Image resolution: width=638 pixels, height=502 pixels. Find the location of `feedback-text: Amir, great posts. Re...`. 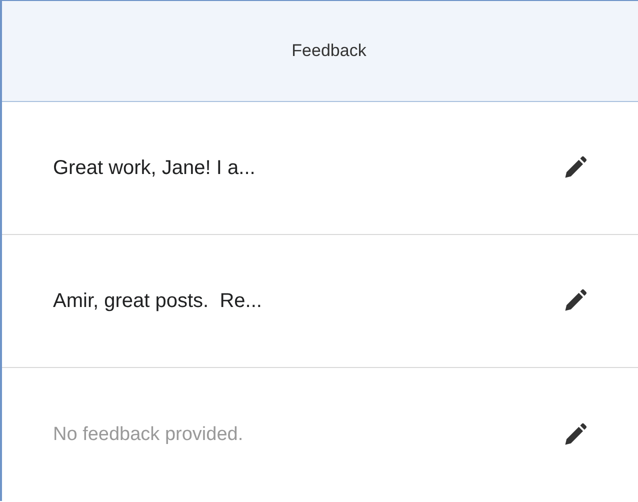

feedback-text: Amir, great posts. Re... is located at coordinates (157, 301).